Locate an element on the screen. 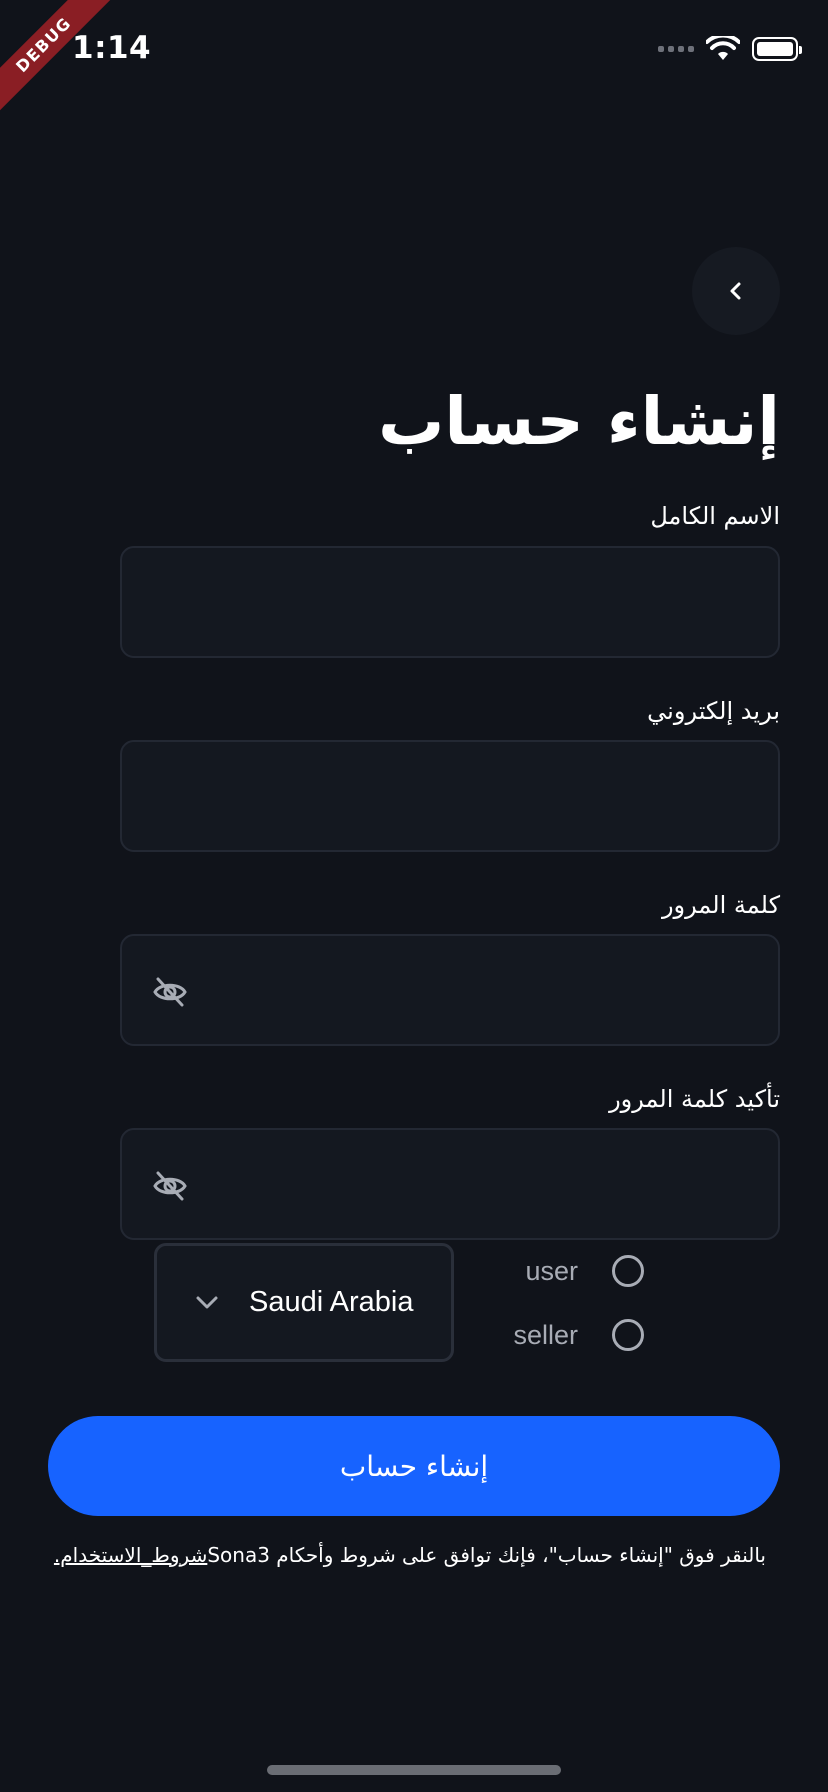 The width and height of the screenshot is (828, 1792). confirm-password-label: تأكيد كلمة المرور is located at coordinates (694, 1099).